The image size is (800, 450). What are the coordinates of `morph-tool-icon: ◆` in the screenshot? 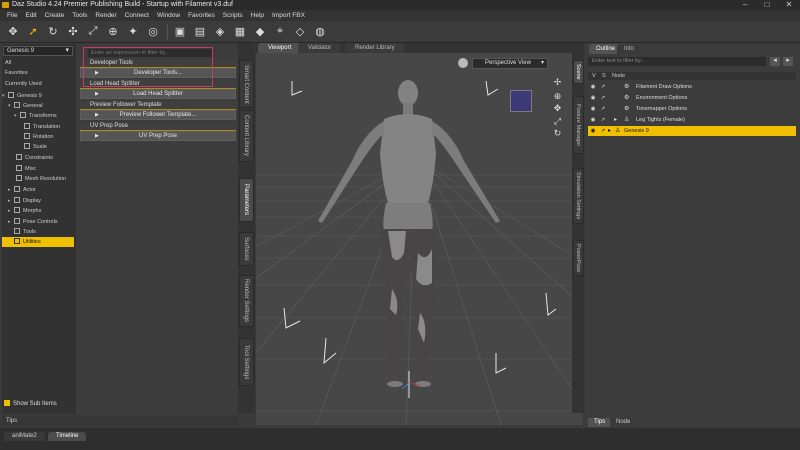 It's located at (260, 32).